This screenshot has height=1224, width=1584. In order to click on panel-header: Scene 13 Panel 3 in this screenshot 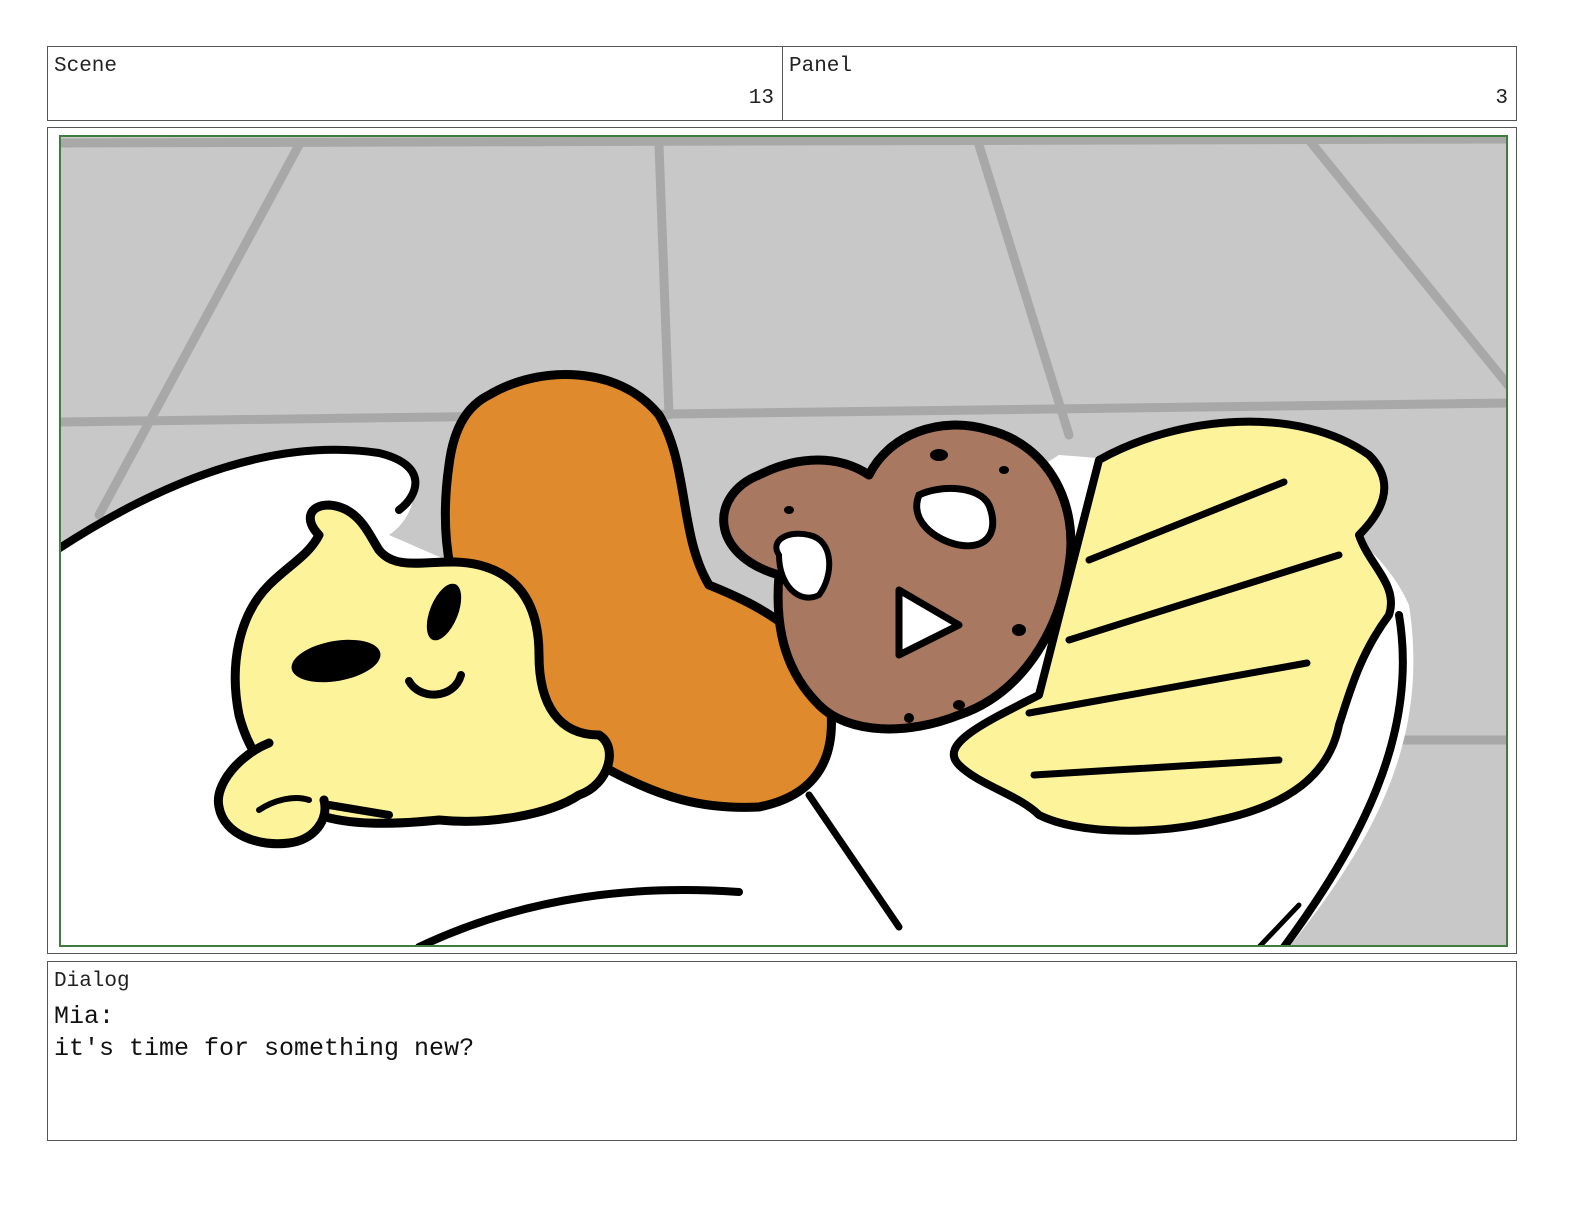, I will do `click(782, 83)`.